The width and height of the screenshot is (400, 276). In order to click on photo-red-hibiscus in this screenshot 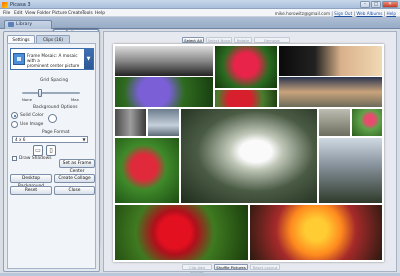, I will do `click(181, 232)`.